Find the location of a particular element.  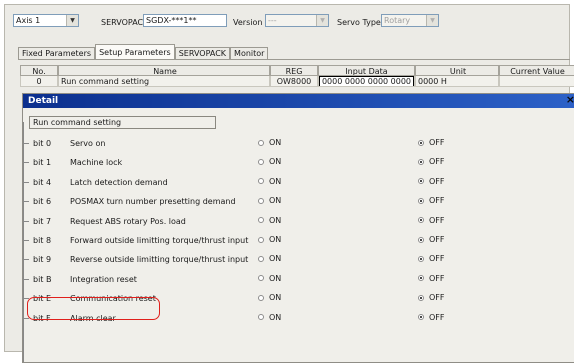

row-input-cell: 0000 0000 0000 0000 is located at coordinates (366, 81).